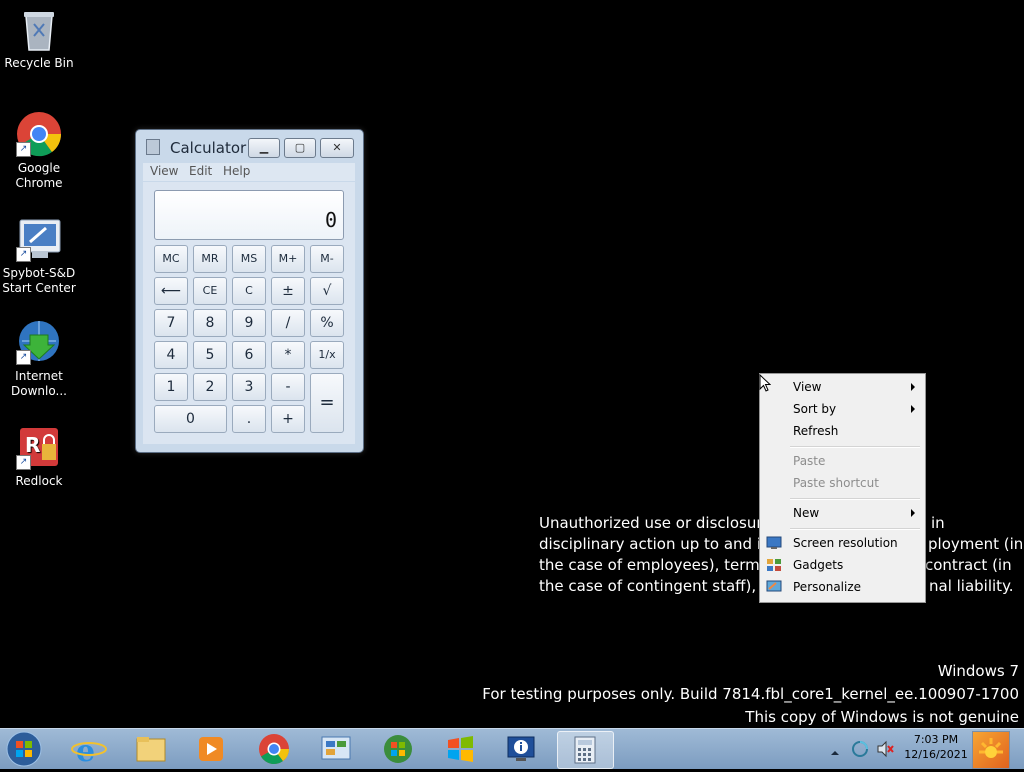 This screenshot has height=772, width=1024. I want to click on desktop-icon-label: Google, so click(39, 168).